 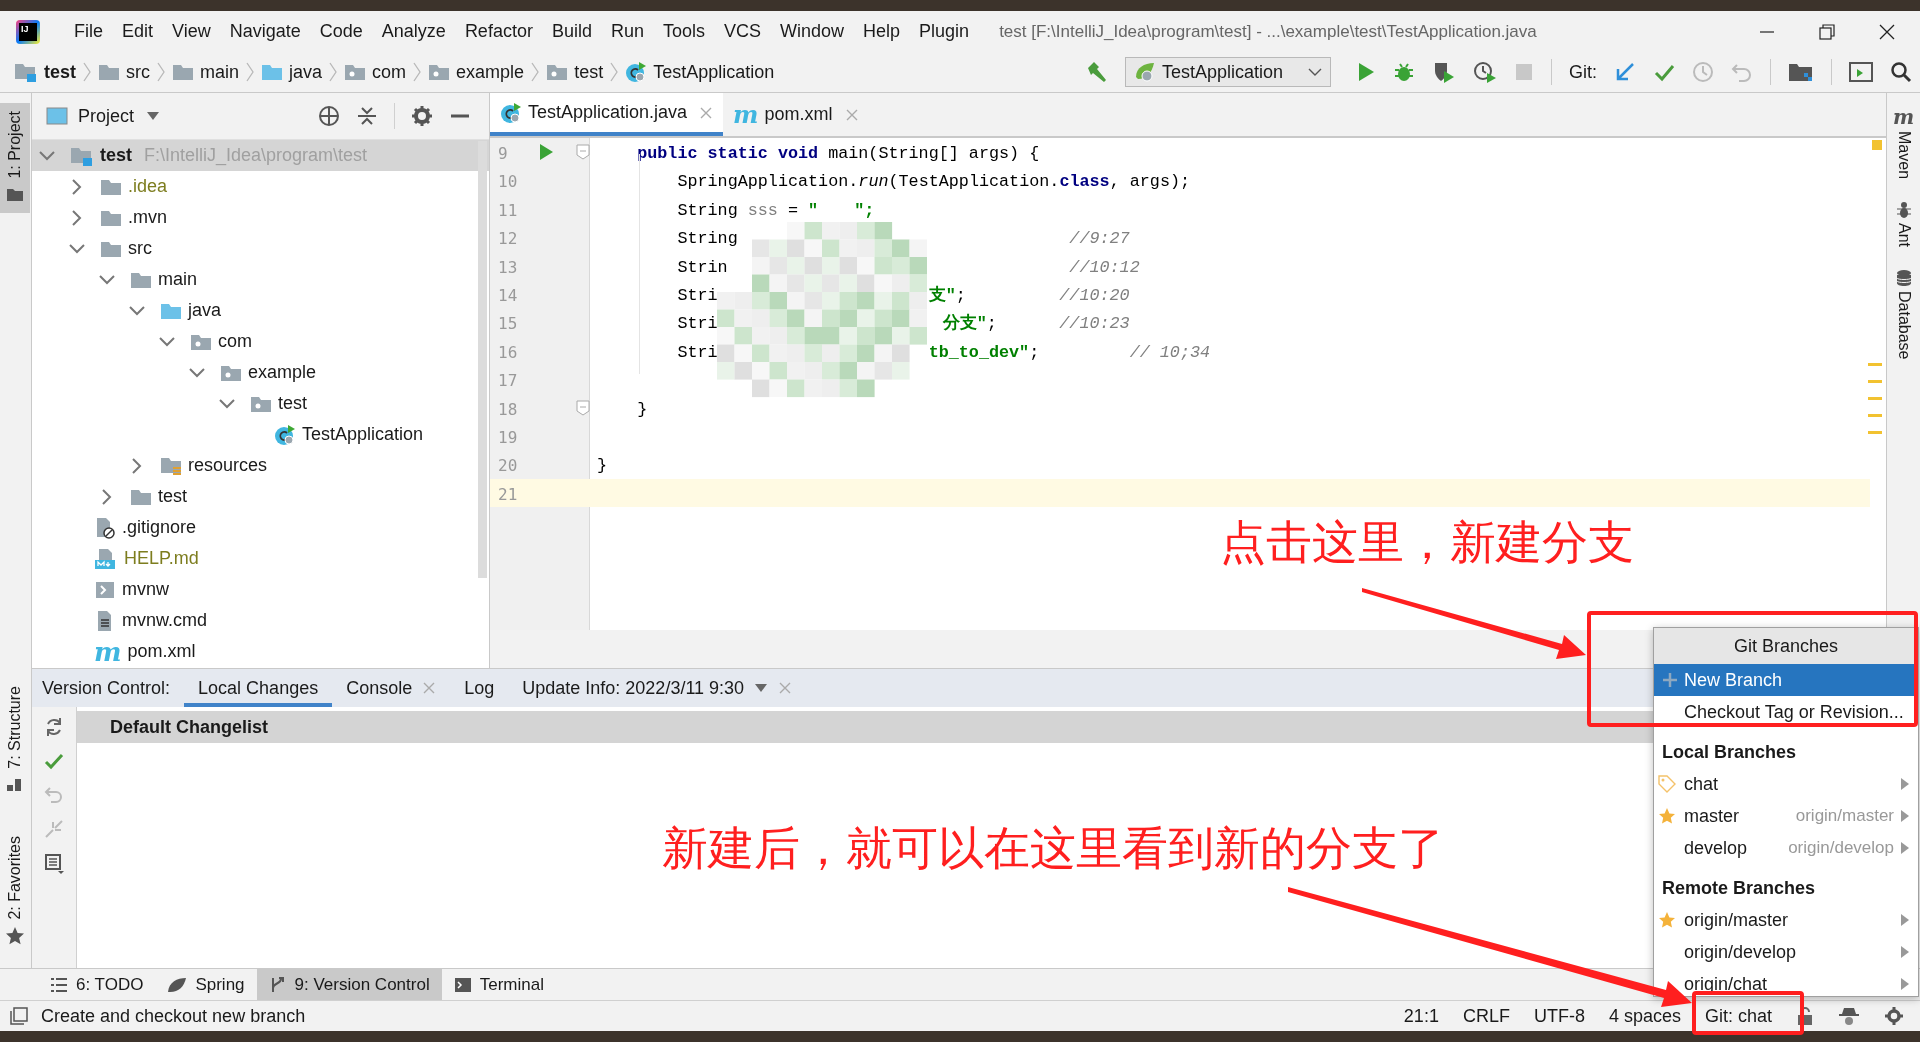 What do you see at coordinates (1827, 31) in the screenshot?
I see `restore-icon` at bounding box center [1827, 31].